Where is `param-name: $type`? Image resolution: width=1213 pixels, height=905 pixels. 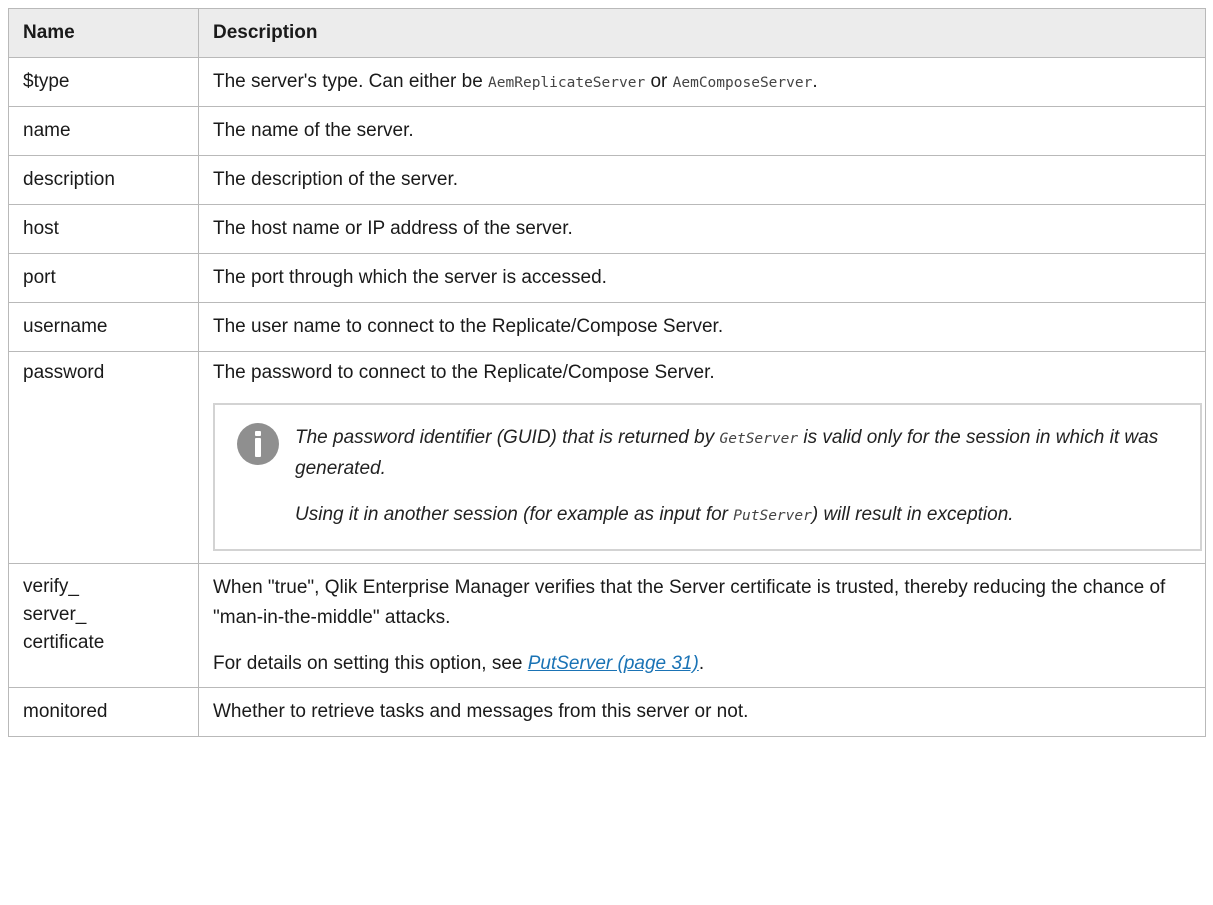
param-name: $type is located at coordinates (103, 82).